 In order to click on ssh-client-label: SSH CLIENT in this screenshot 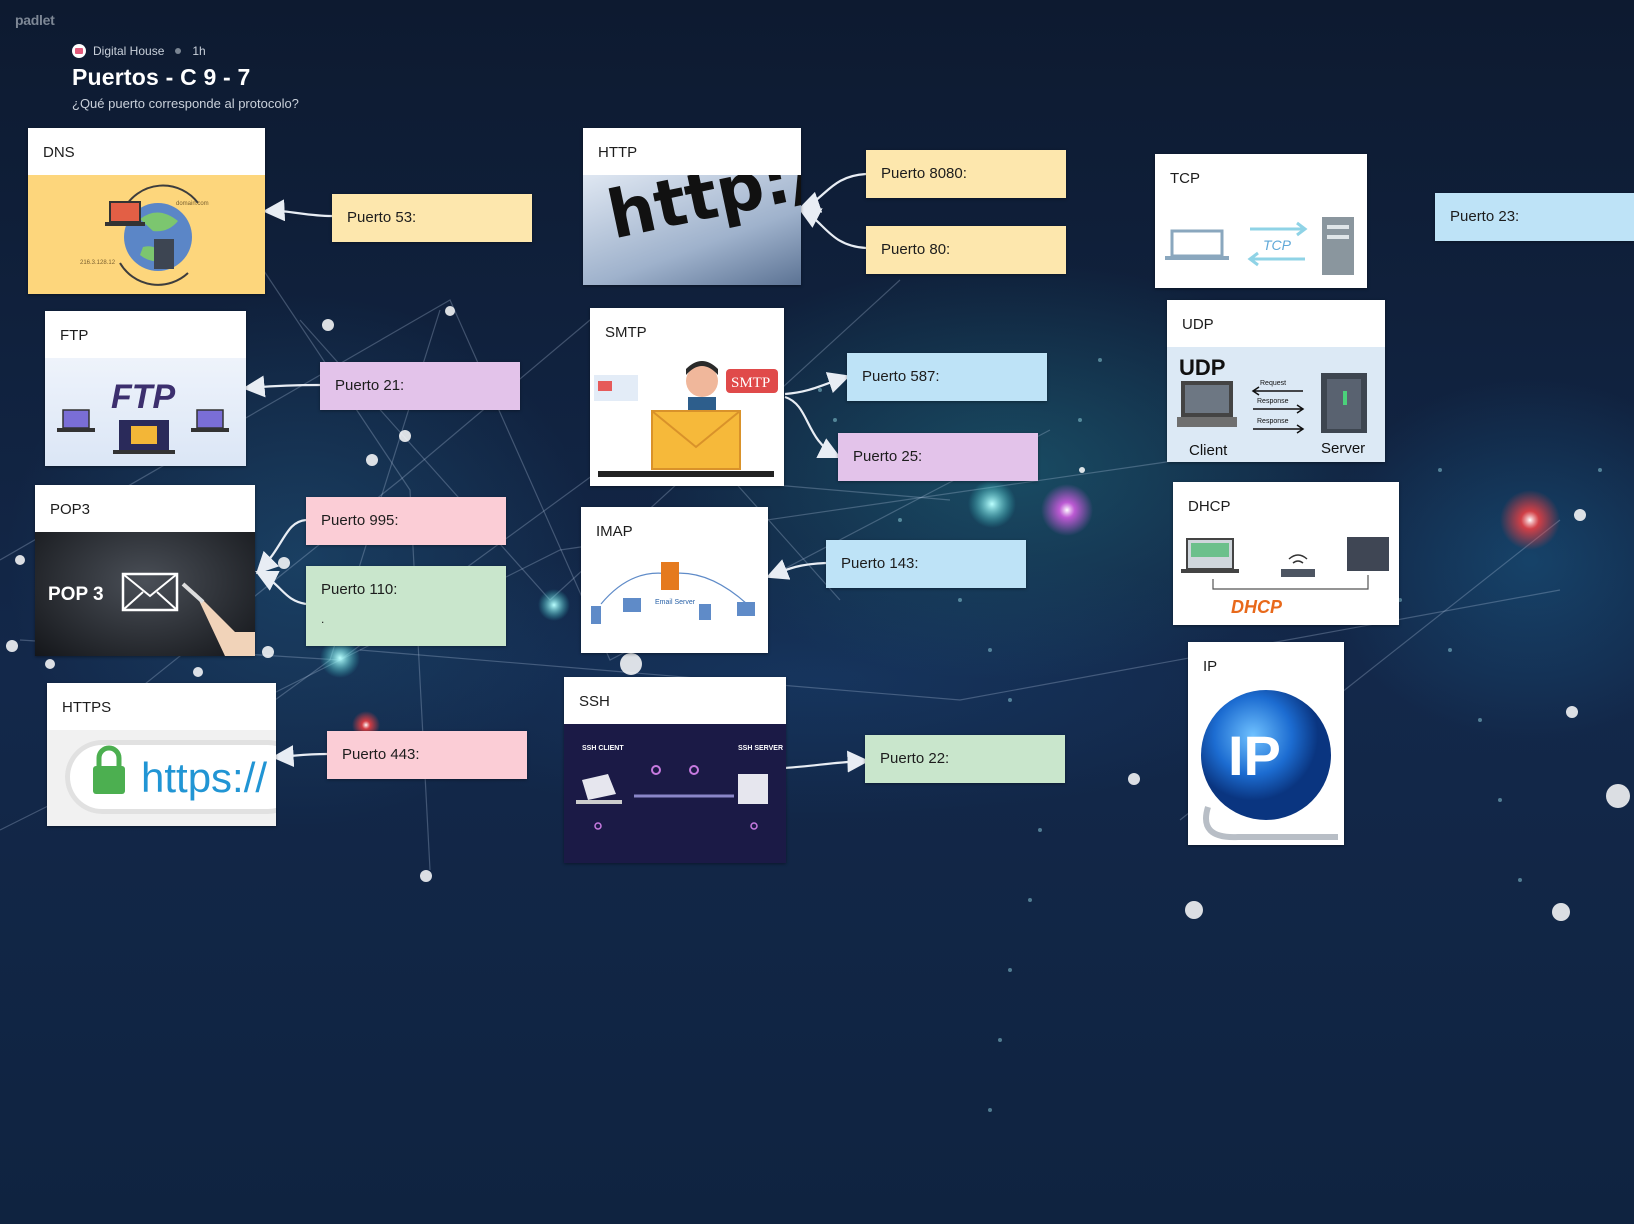, I will do `click(603, 748)`.